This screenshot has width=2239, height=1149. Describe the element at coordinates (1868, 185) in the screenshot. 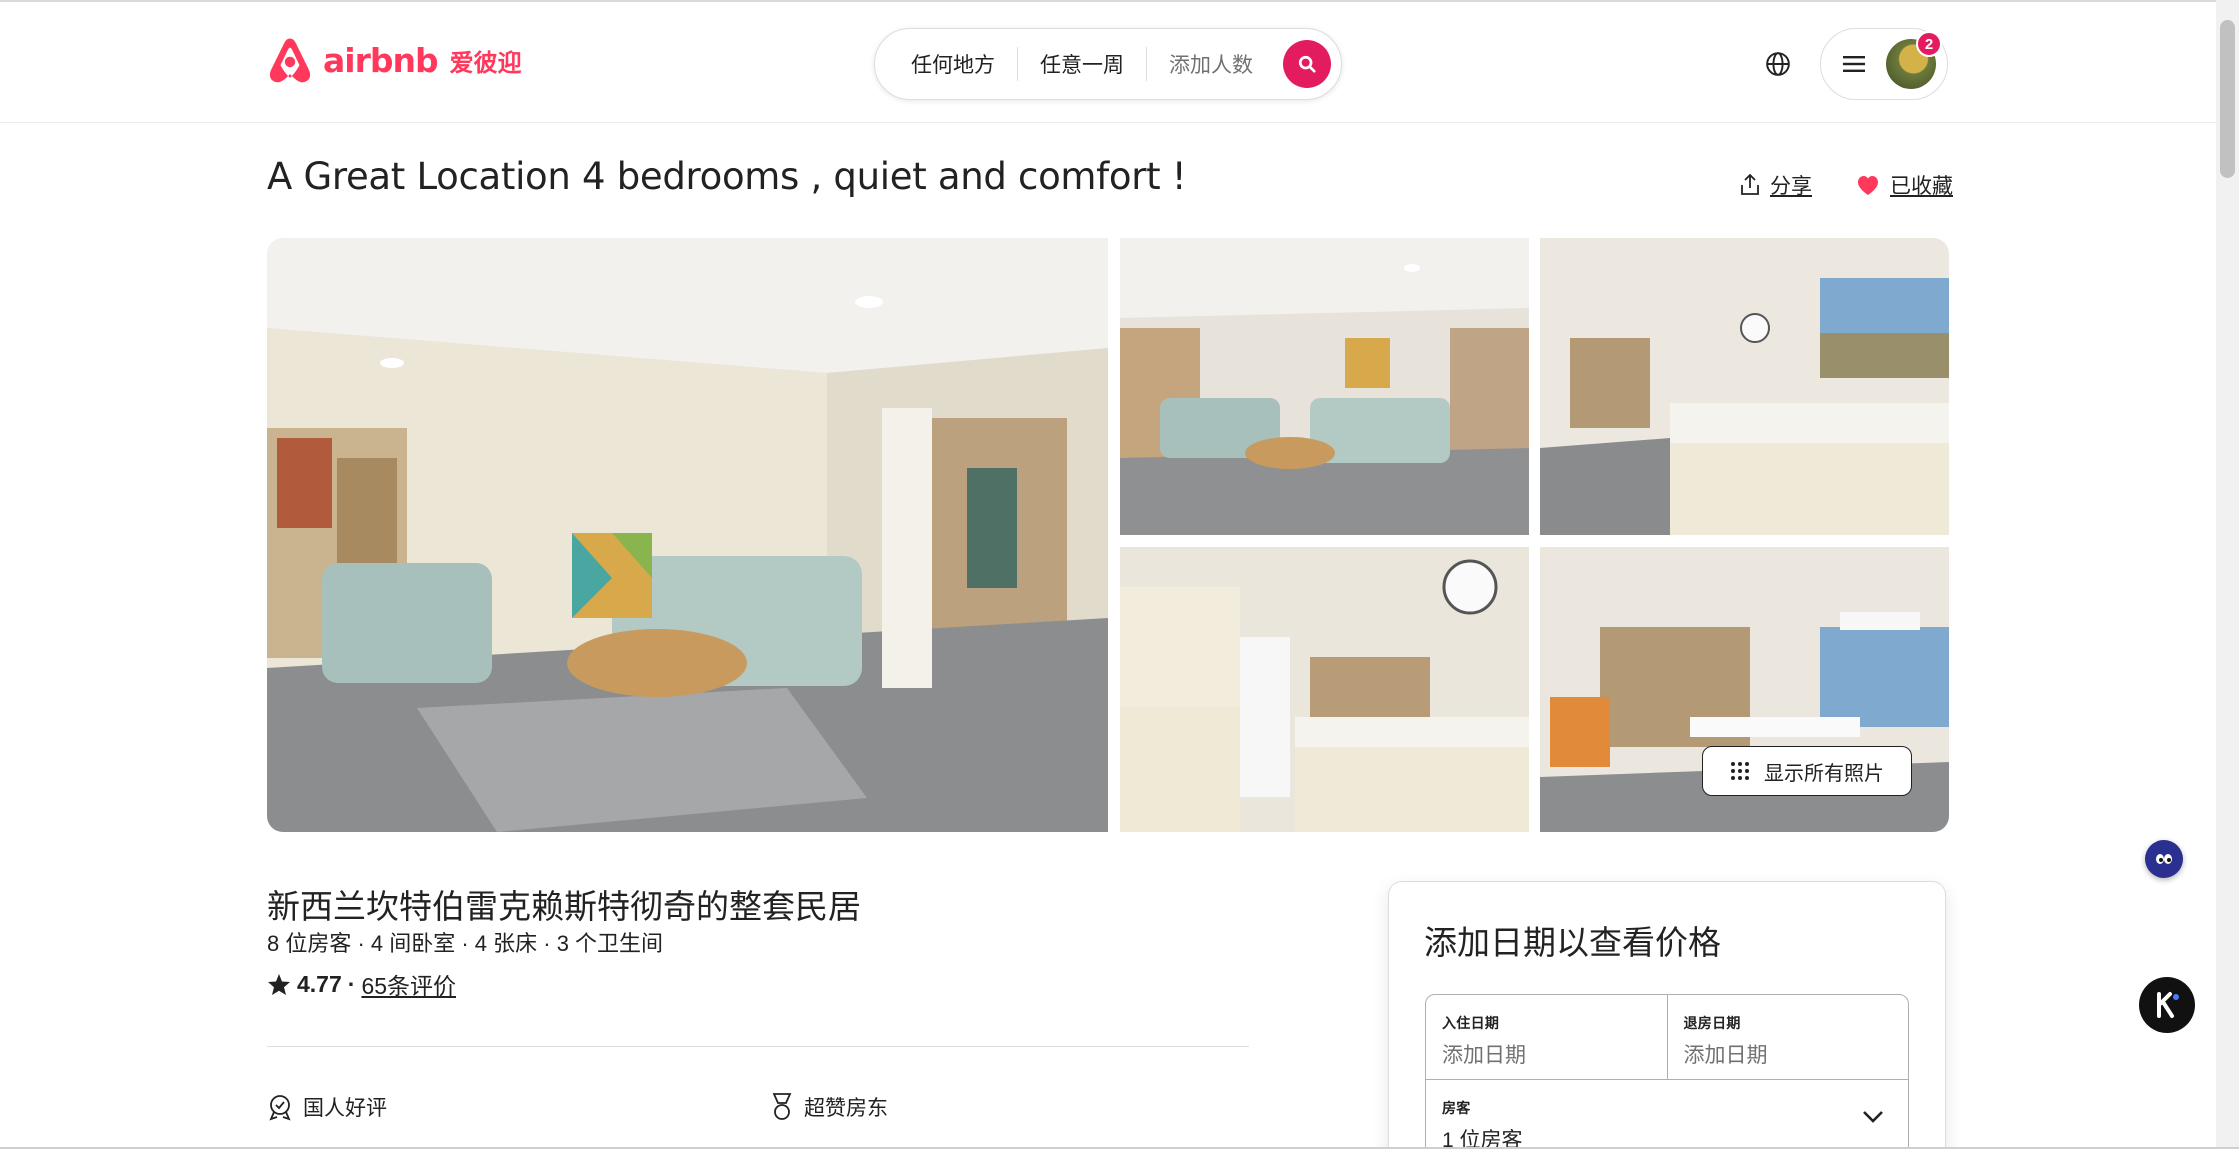

I see `heart-icon` at that location.